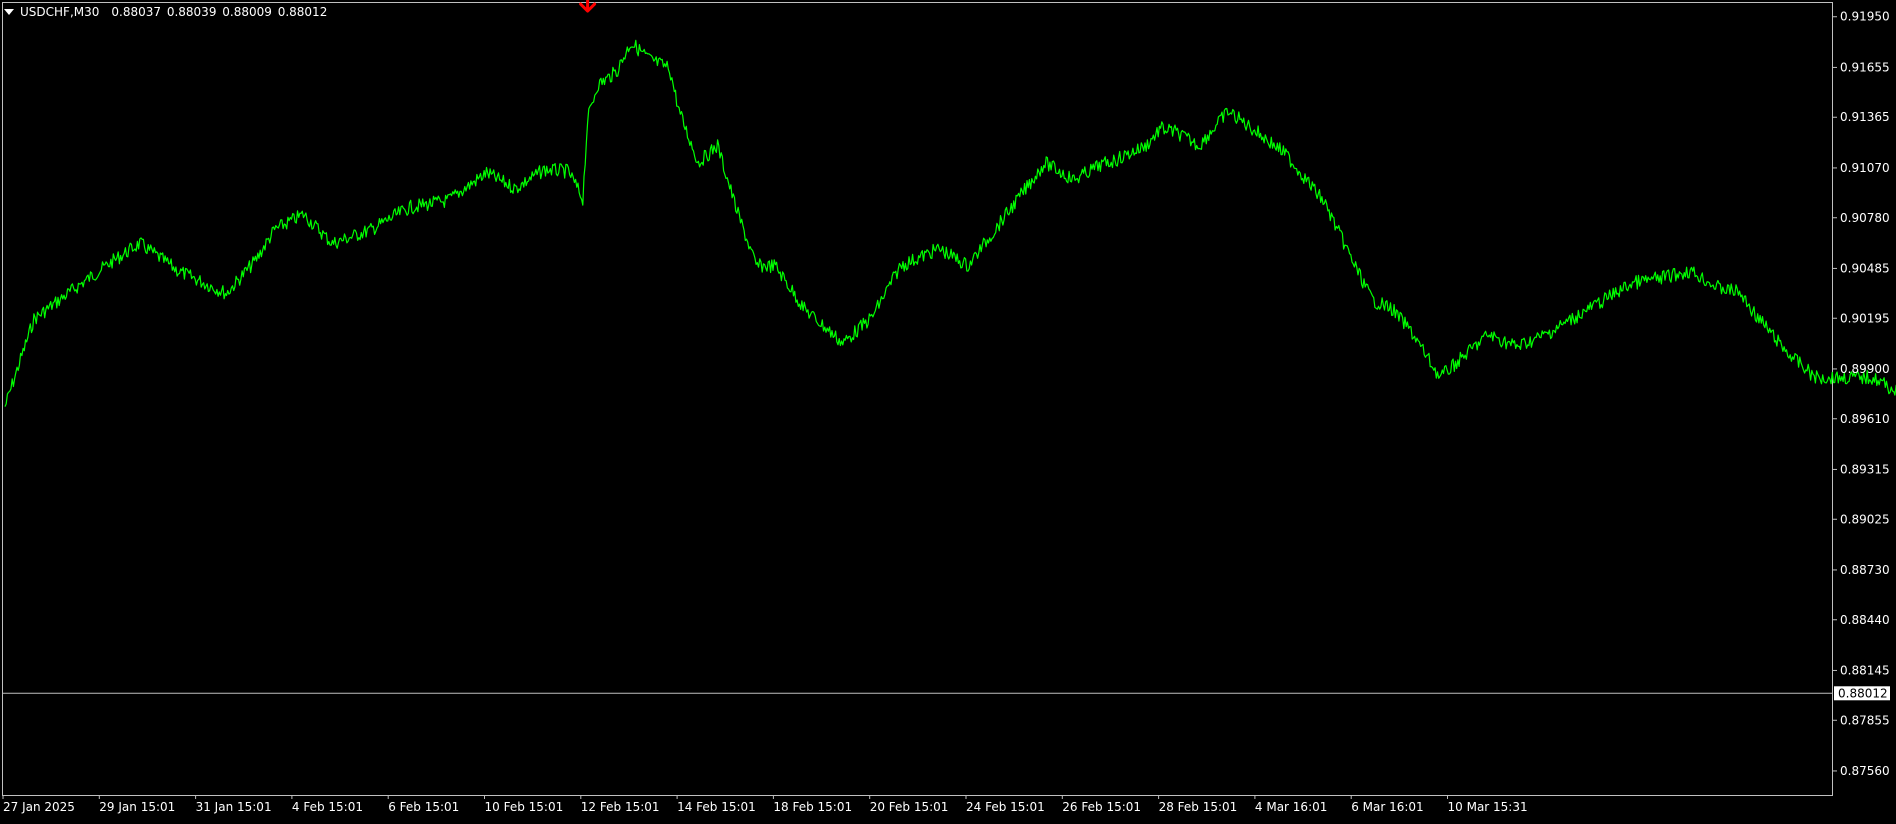 The height and width of the screenshot is (824, 1896). What do you see at coordinates (1865, 268) in the screenshot?
I see `y-tick-label: 0.90485` at bounding box center [1865, 268].